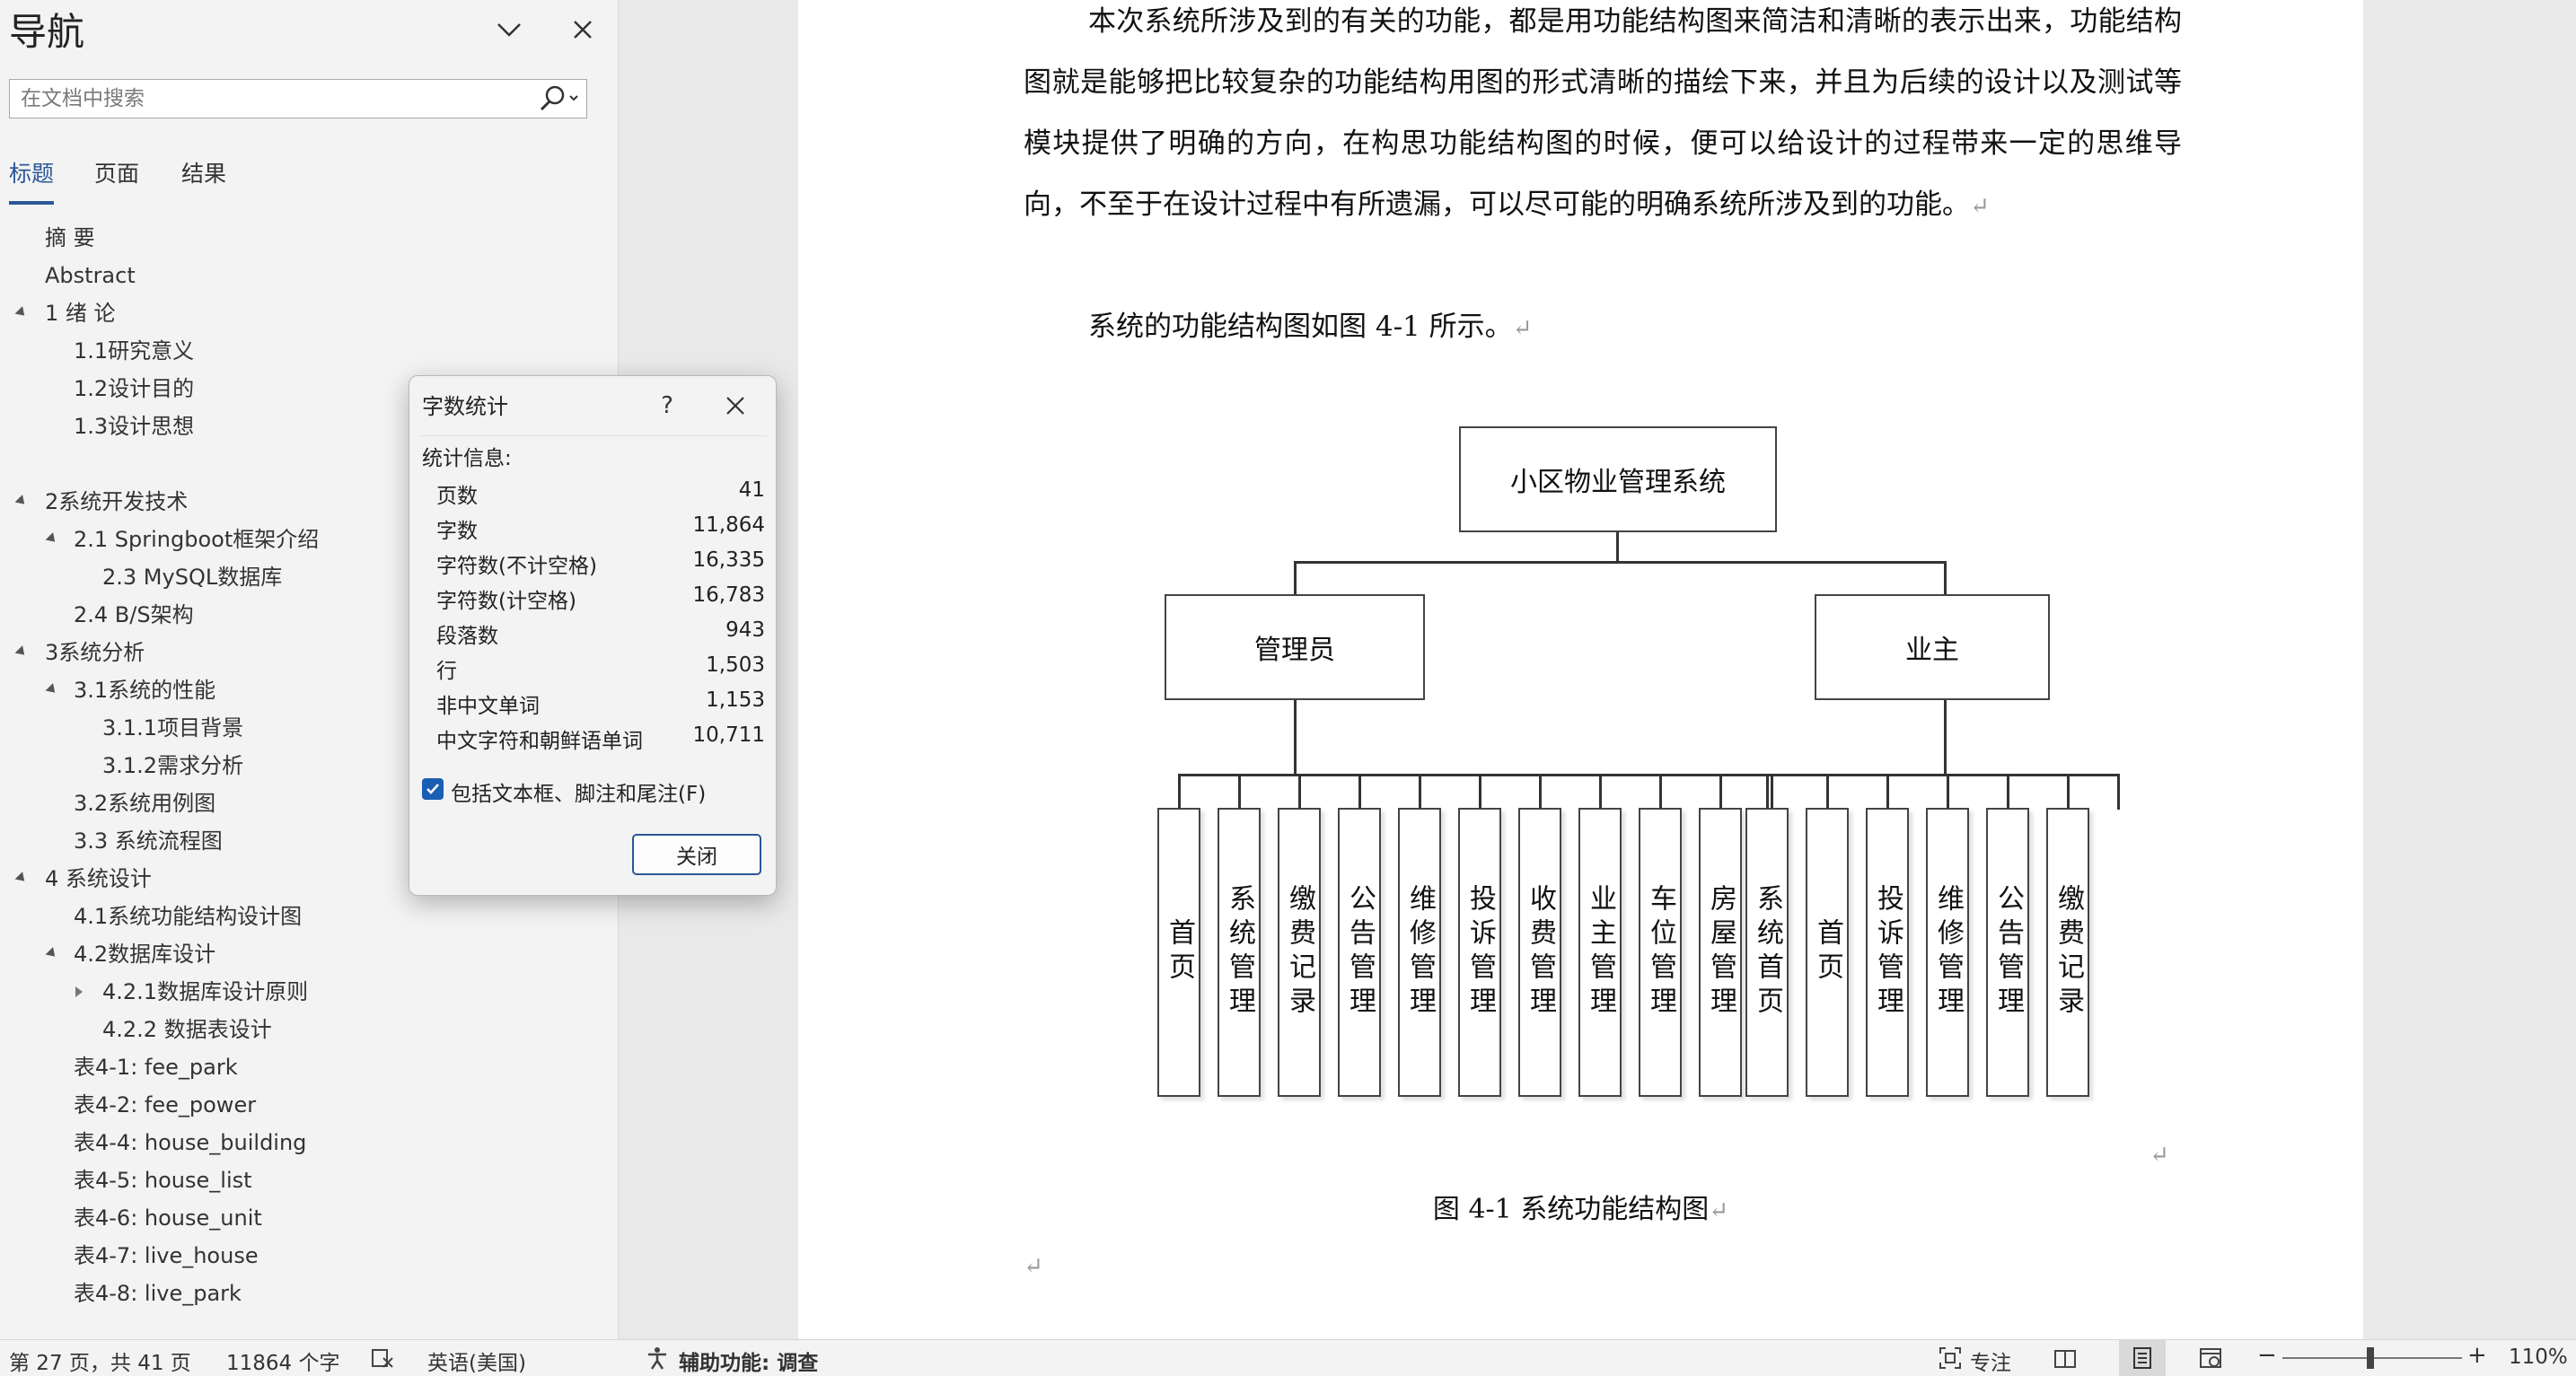  What do you see at coordinates (197, 539) in the screenshot?
I see `heading-item: 2.1 Springboot框架介绍` at bounding box center [197, 539].